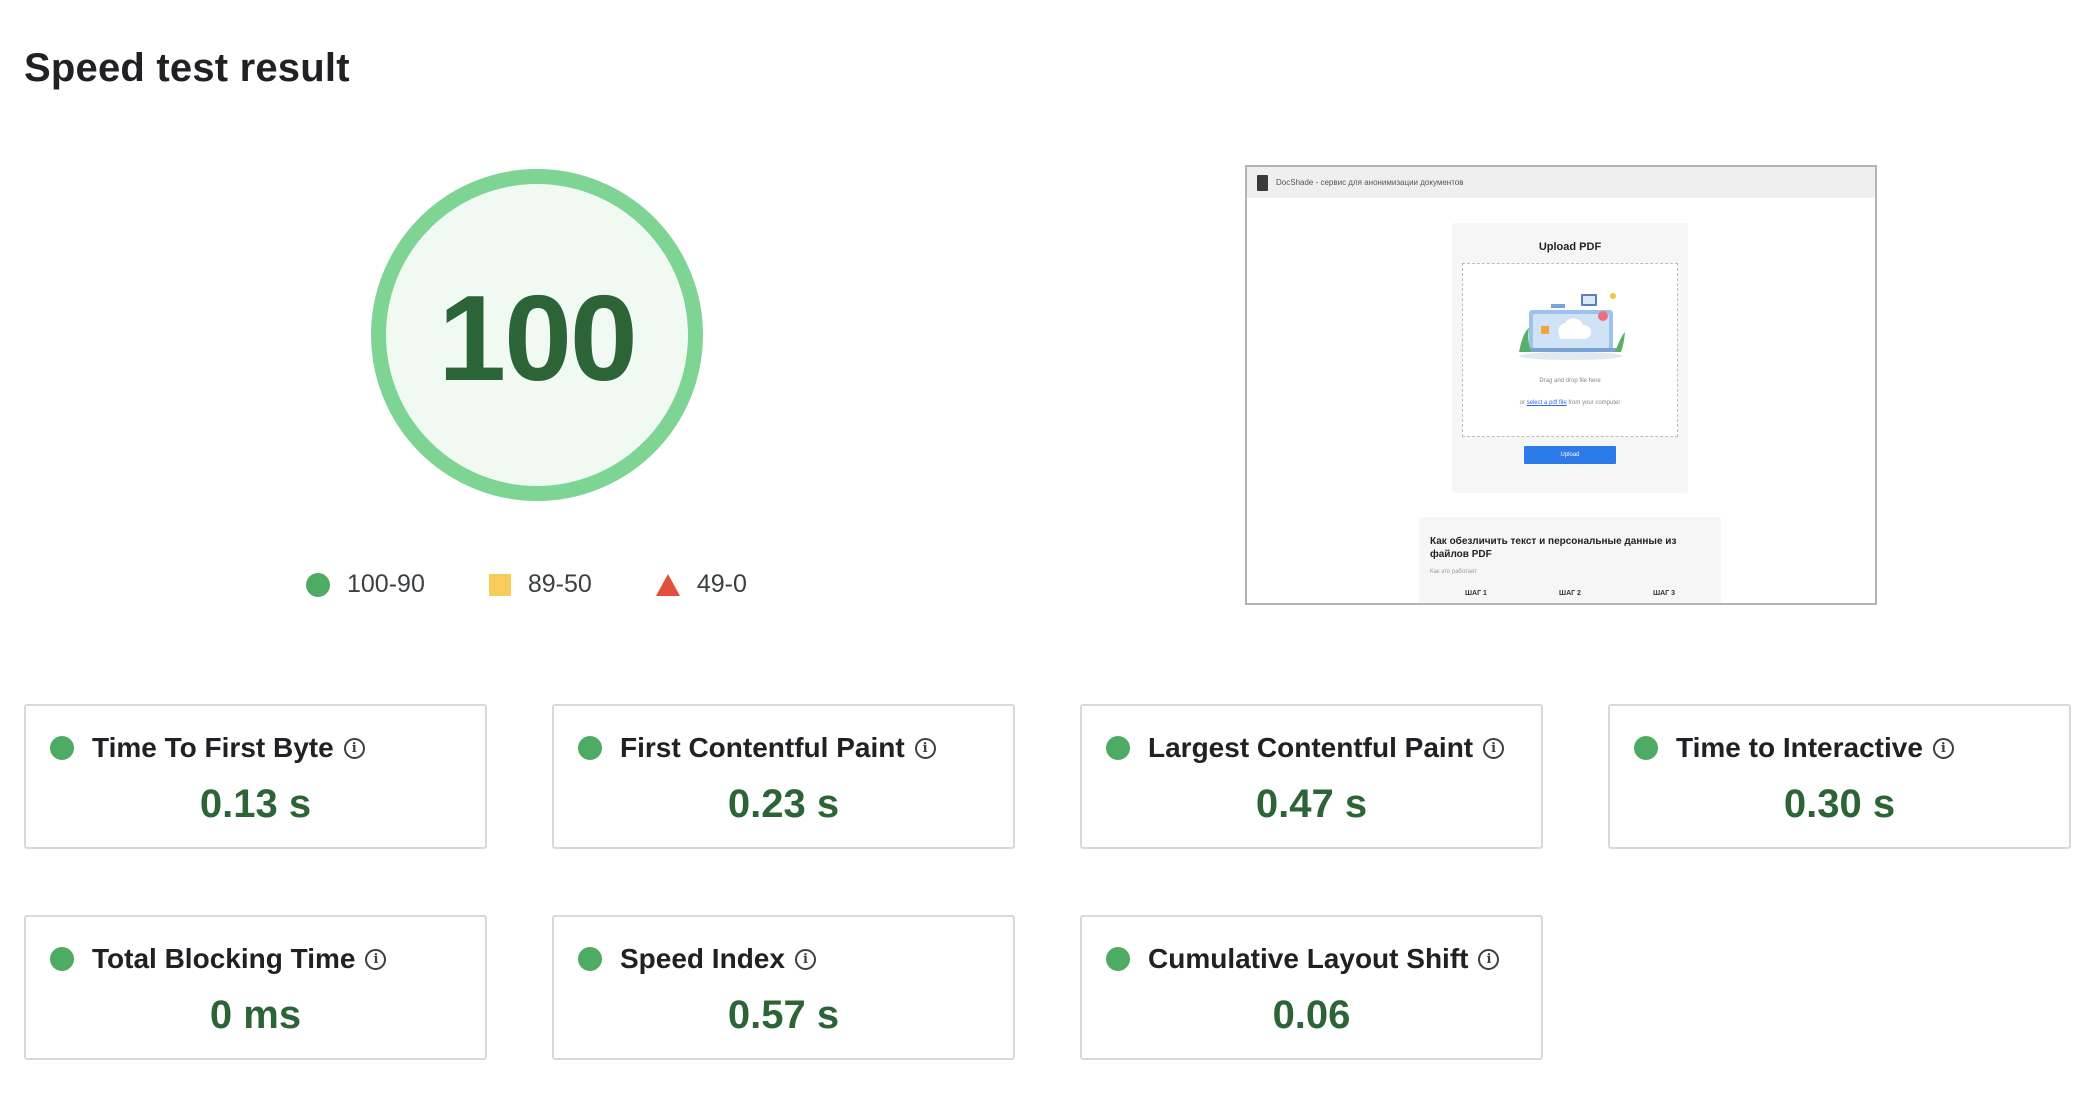 The width and height of the screenshot is (2094, 1100). Describe the element at coordinates (1570, 247) in the screenshot. I see `preview-upload-title: Upload PDF` at that location.